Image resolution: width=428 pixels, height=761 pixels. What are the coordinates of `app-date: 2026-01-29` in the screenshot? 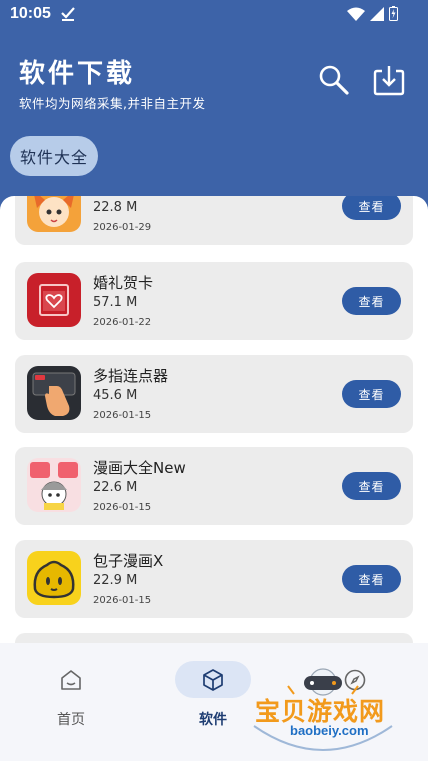 It's located at (122, 227).